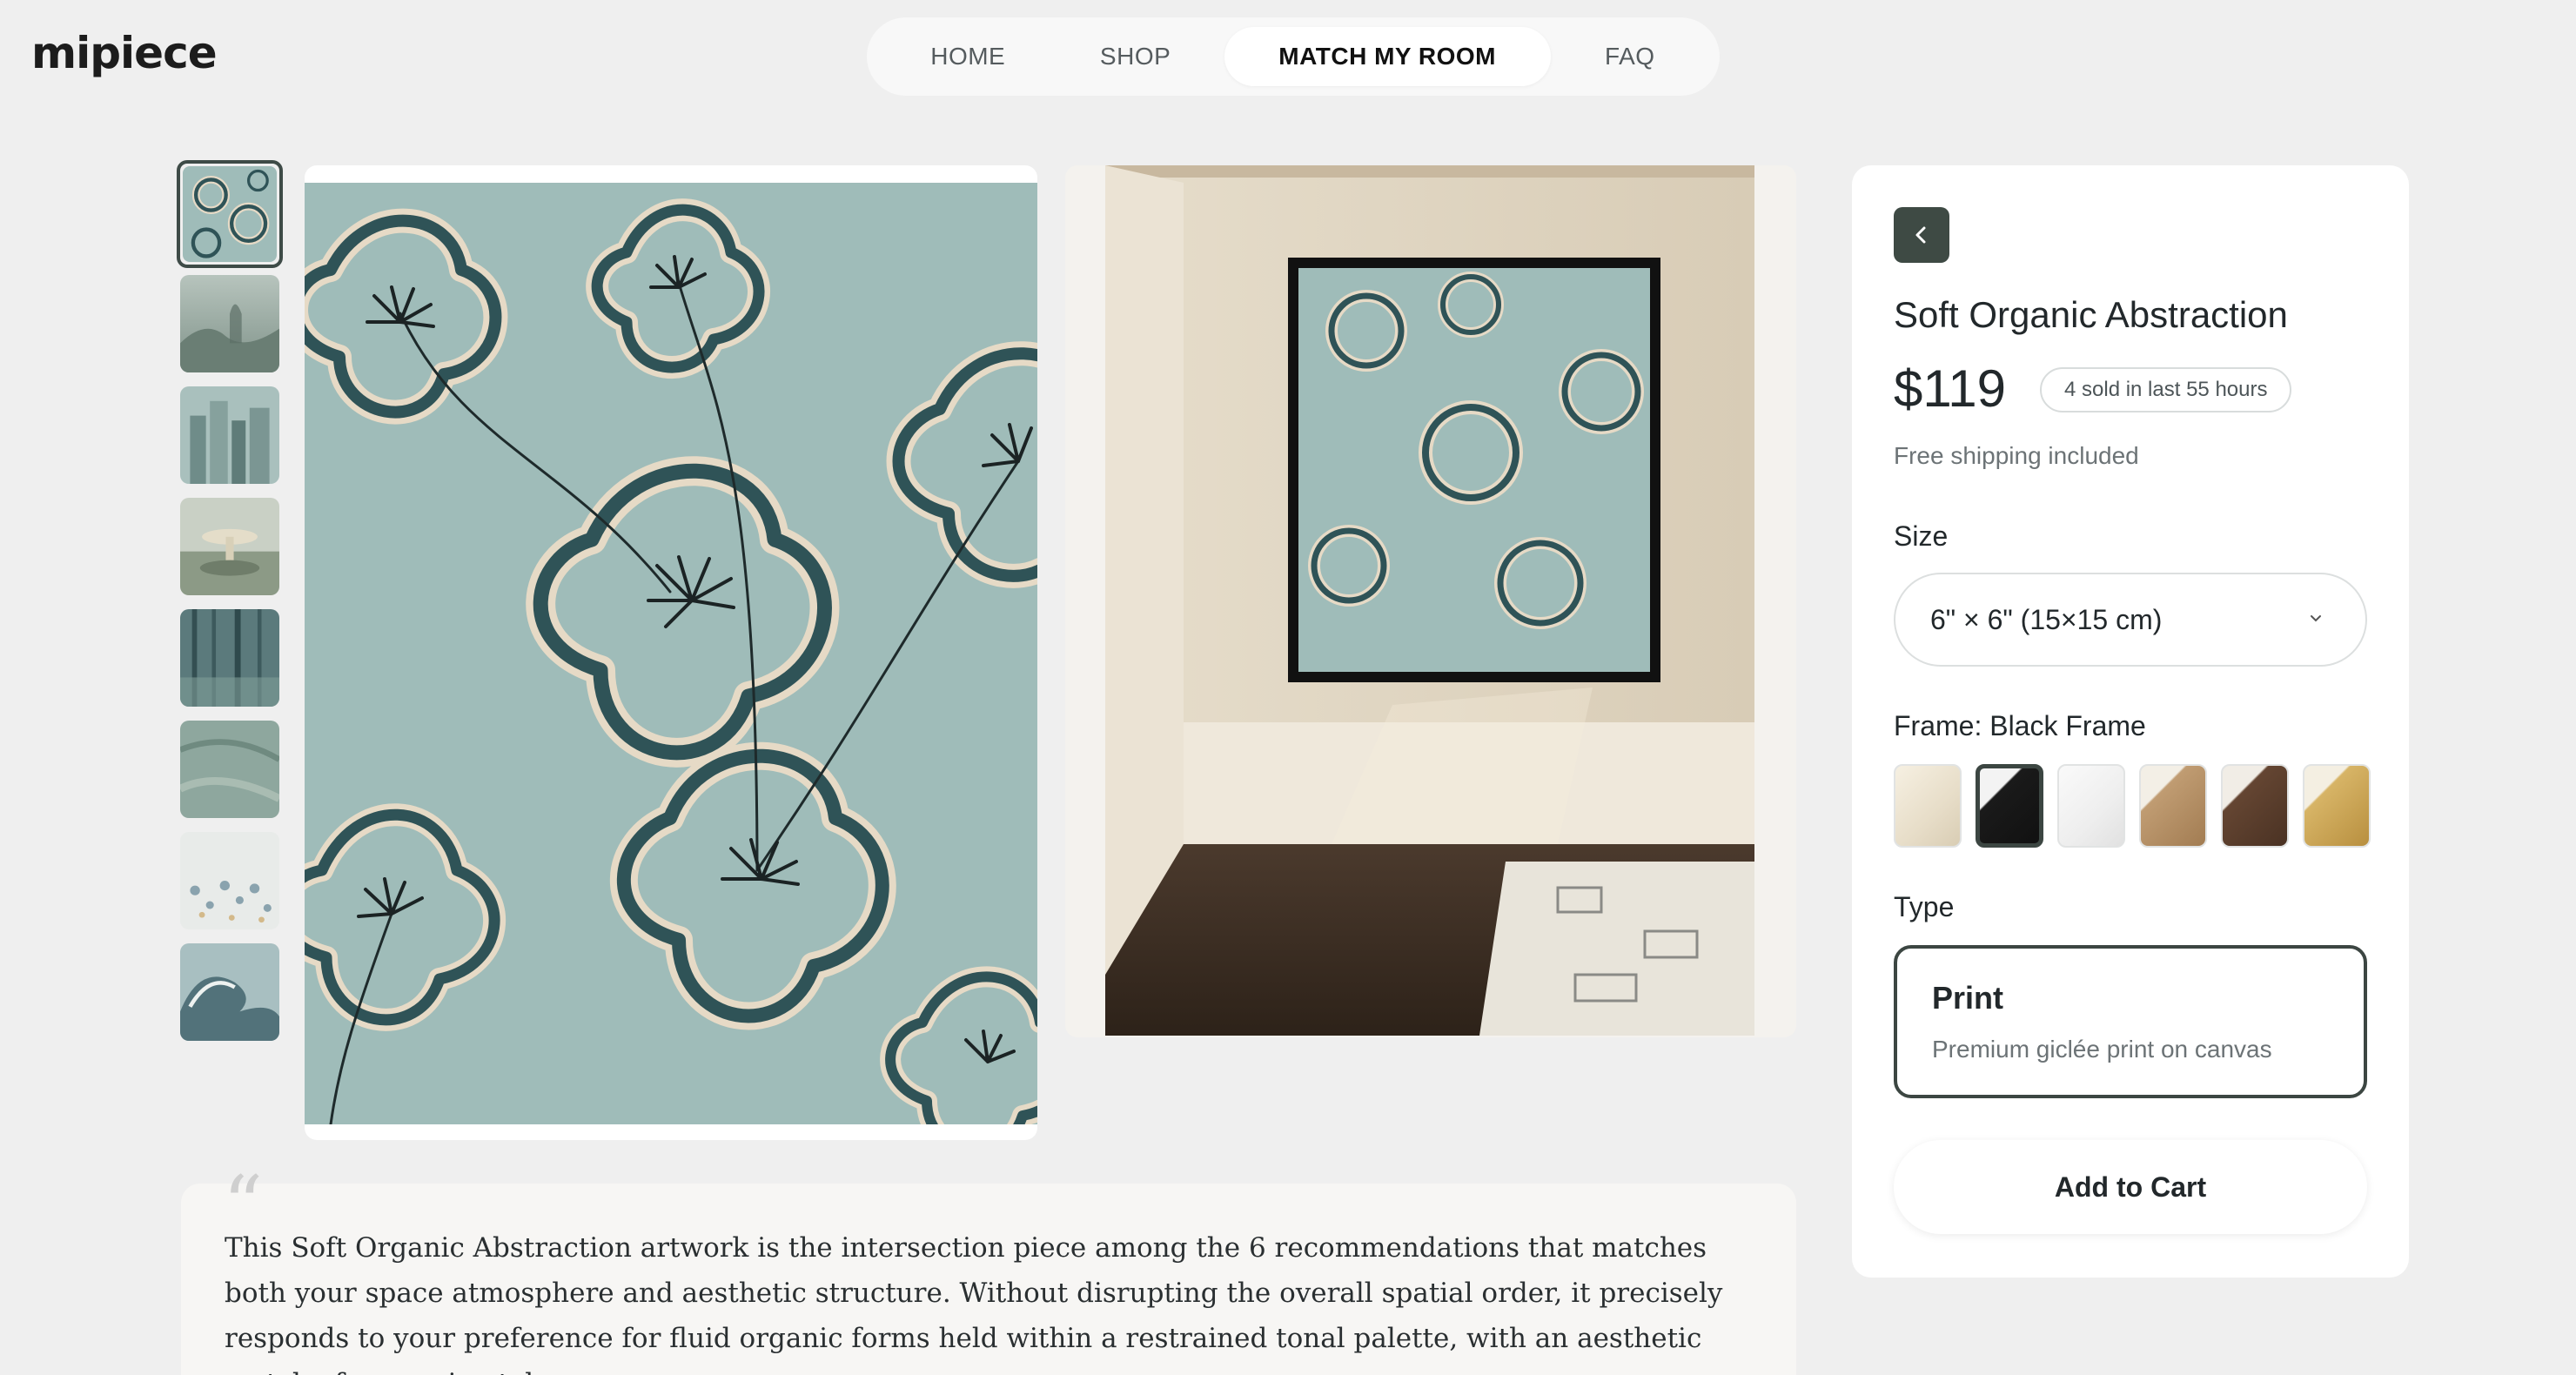  What do you see at coordinates (2133, 806) in the screenshot?
I see `frame-swatches` at bounding box center [2133, 806].